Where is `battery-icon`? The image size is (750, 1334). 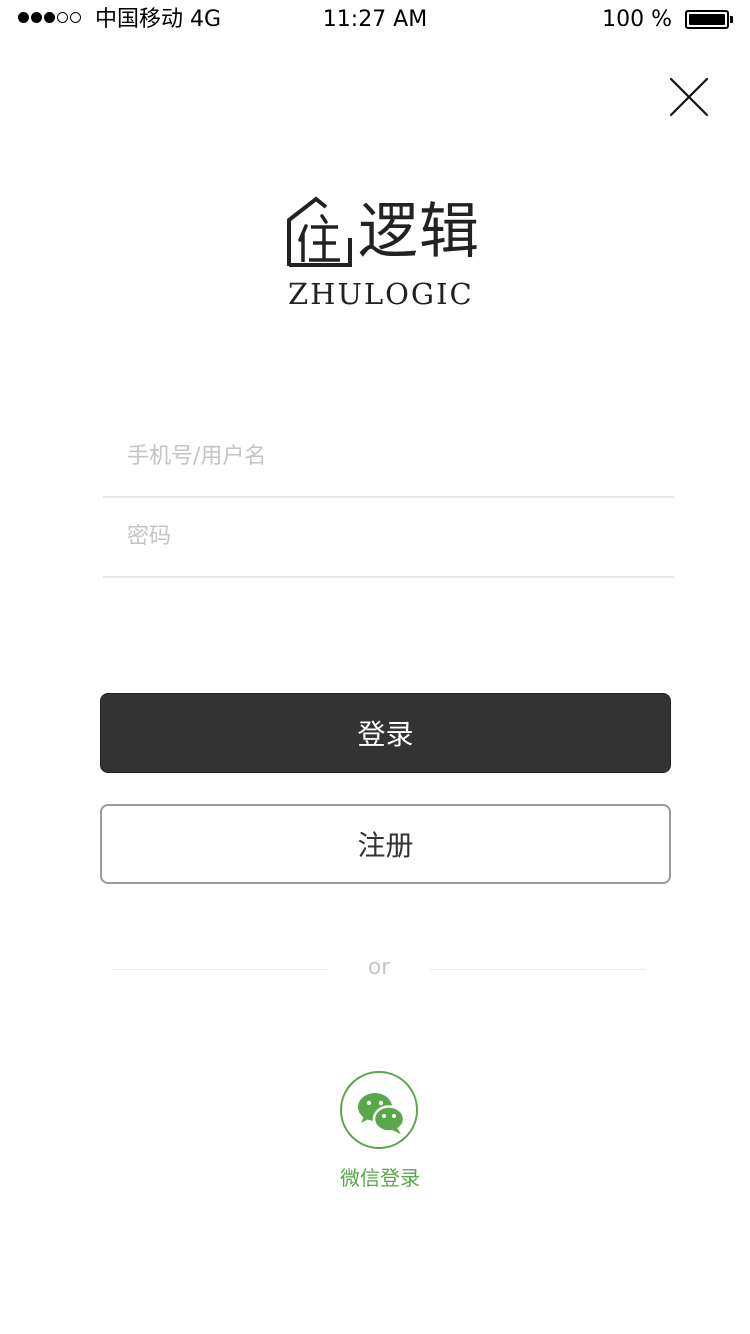
battery-icon is located at coordinates (709, 19).